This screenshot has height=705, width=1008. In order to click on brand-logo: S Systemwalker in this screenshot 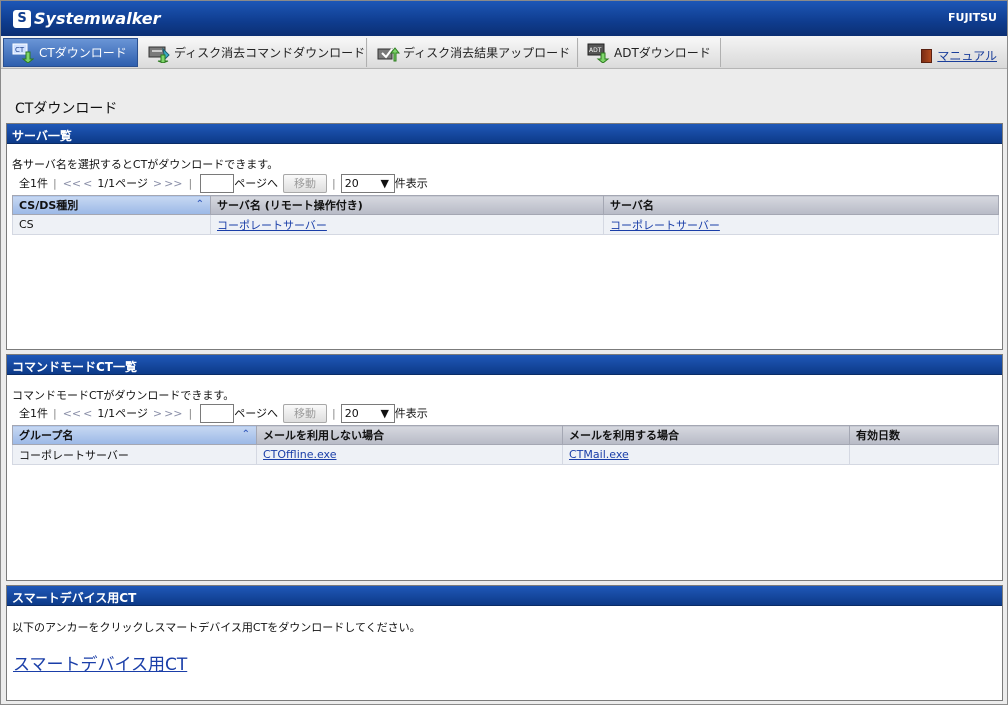, I will do `click(87, 18)`.